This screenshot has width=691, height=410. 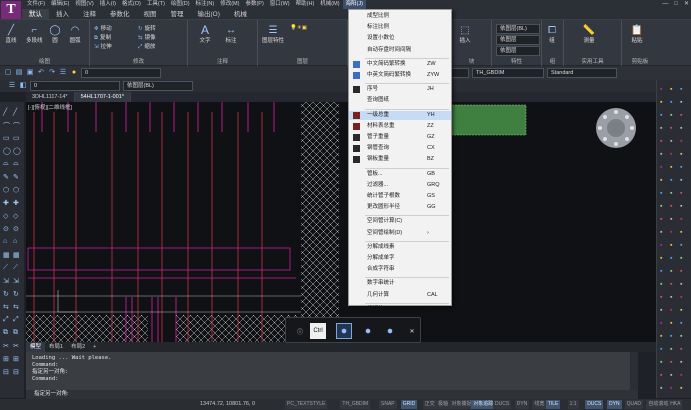 What do you see at coordinates (589, 34) in the screenshot?
I see `measure-button: 📏 测量` at bounding box center [589, 34].